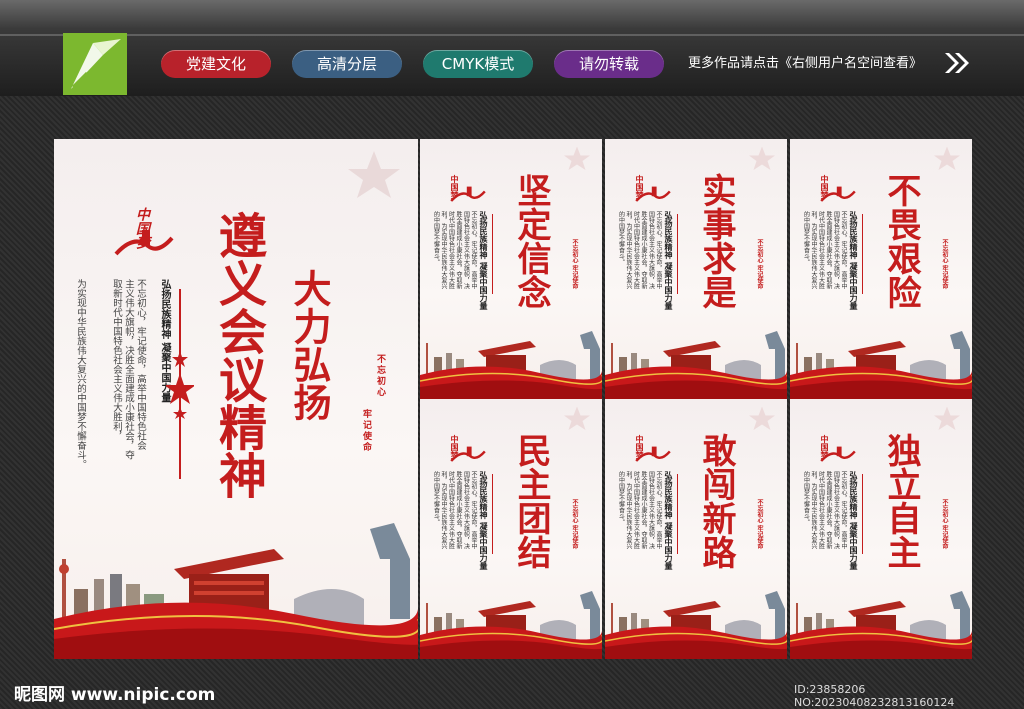 The width and height of the screenshot is (1024, 709). Describe the element at coordinates (512, 48) in the screenshot. I see `top-banner: 党建文化 高清分层 CMYK模式 请勿转载 更多作品请点击《右侧用户名空间查看》` at that location.